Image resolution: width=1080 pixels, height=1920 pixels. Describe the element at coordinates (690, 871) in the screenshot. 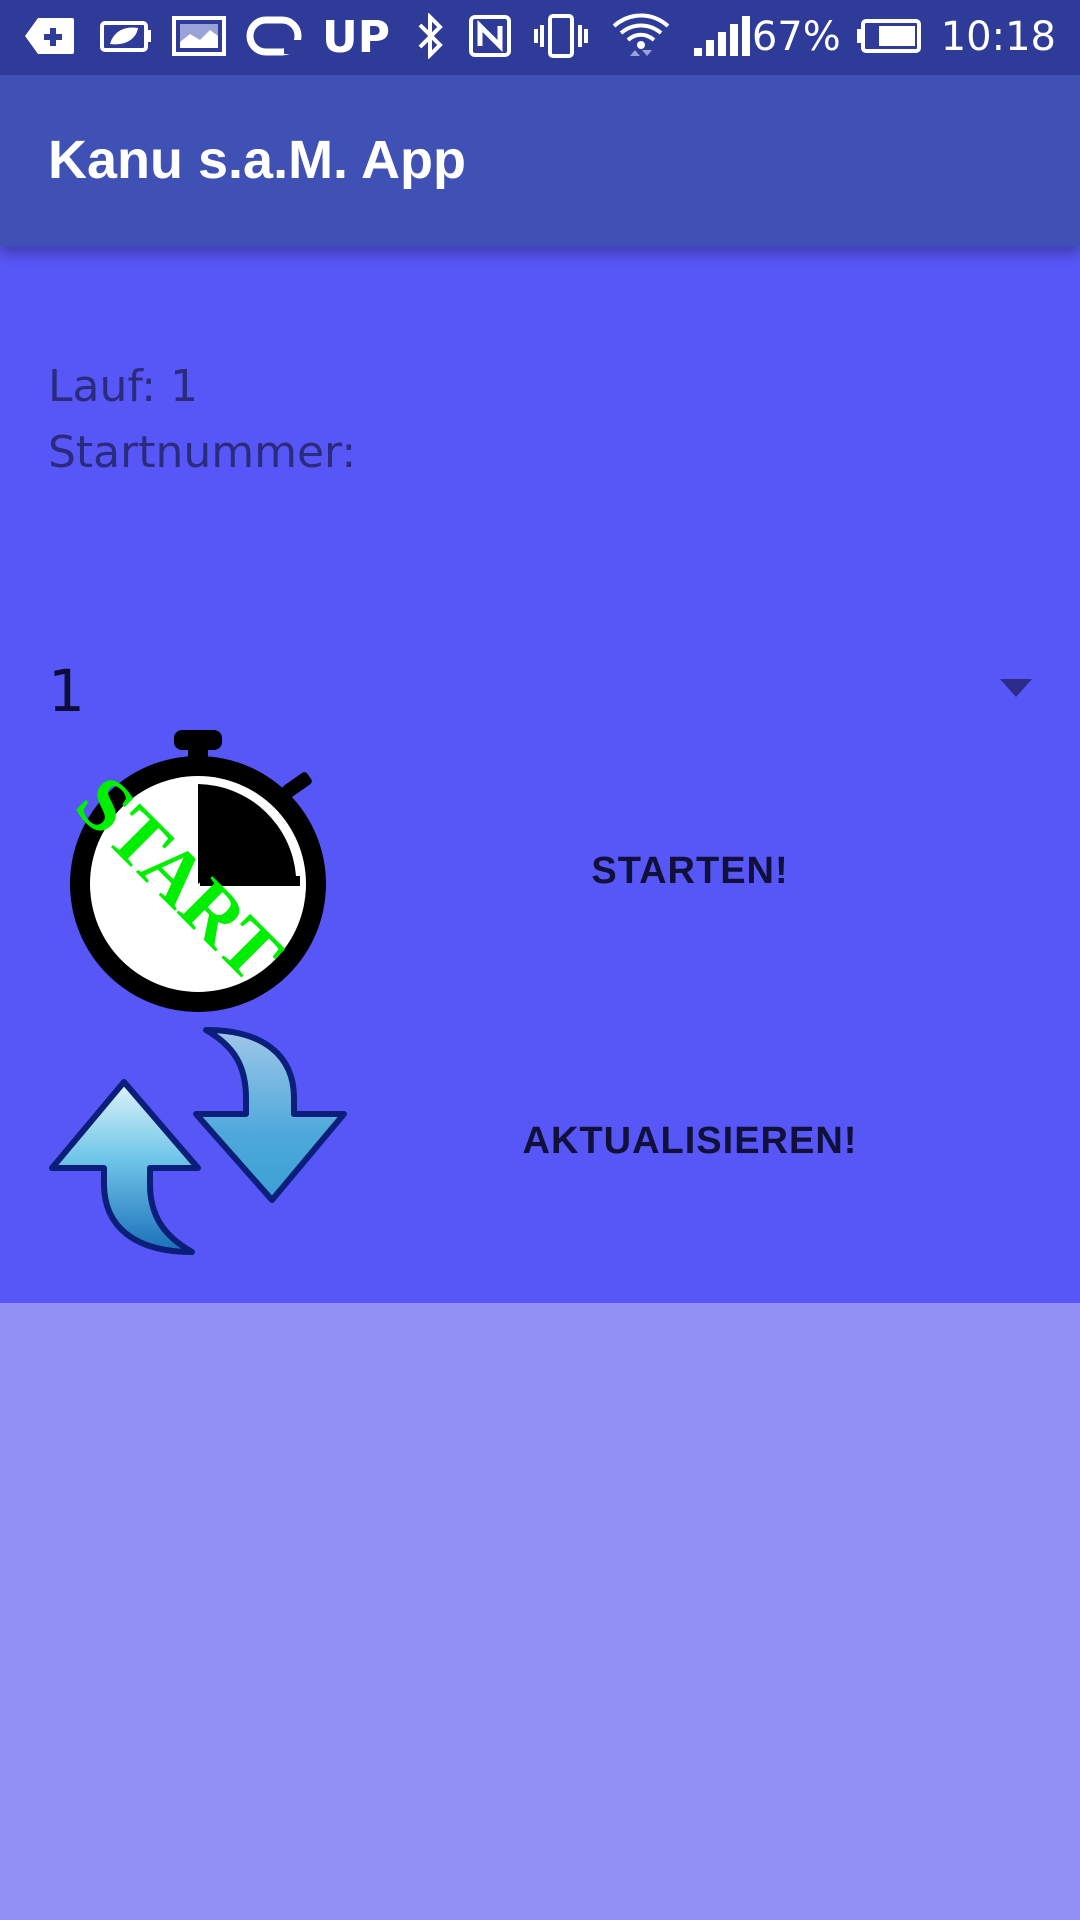

I see `start-button: STARTEN!` at that location.